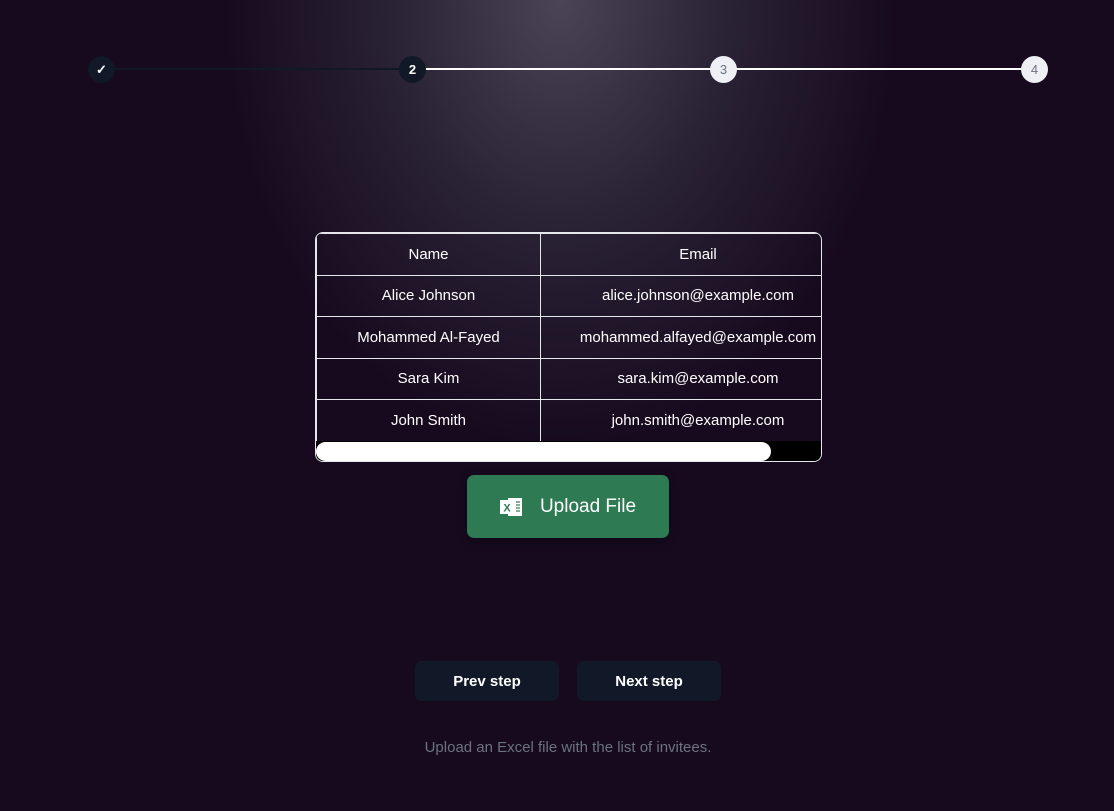 The height and width of the screenshot is (811, 1114). Describe the element at coordinates (680, 254) in the screenshot. I see `header-email: Email` at that location.